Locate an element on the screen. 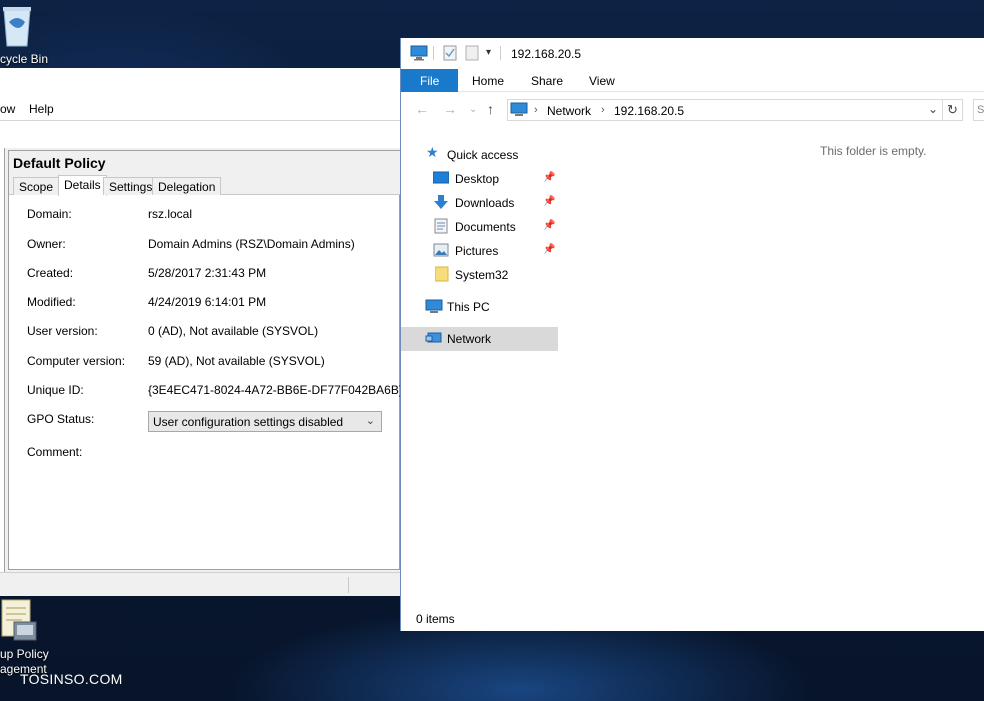 The height and width of the screenshot is (701, 984). owner-value: Domain Admins (RSZ\Domain Admins) is located at coordinates (251, 244).